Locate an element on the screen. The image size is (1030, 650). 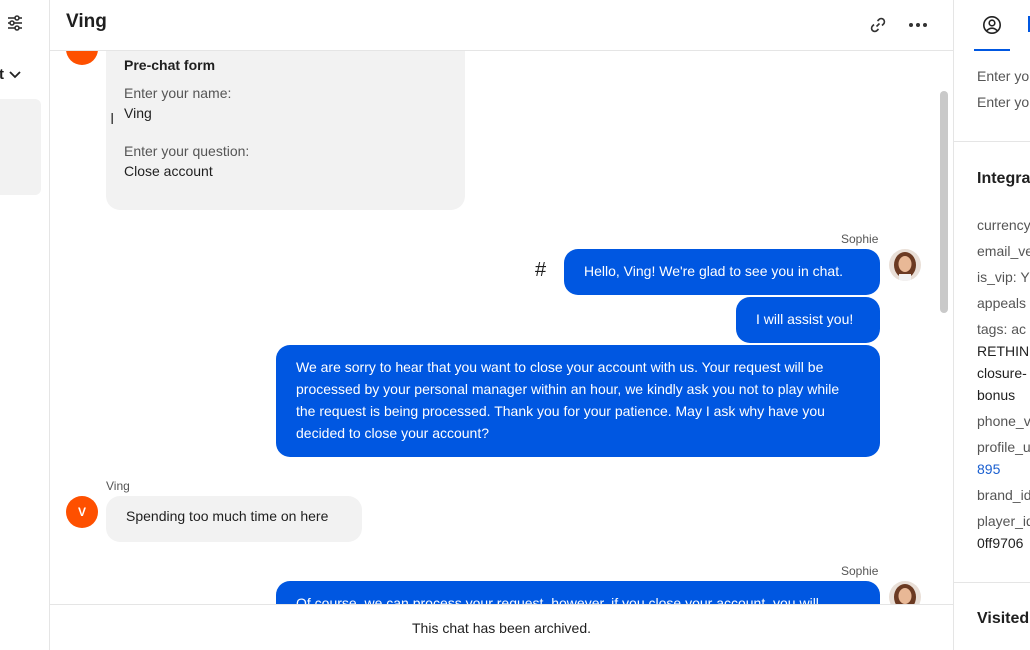
agent-message-bubble: I will assist you! is located at coordinates (808, 320).